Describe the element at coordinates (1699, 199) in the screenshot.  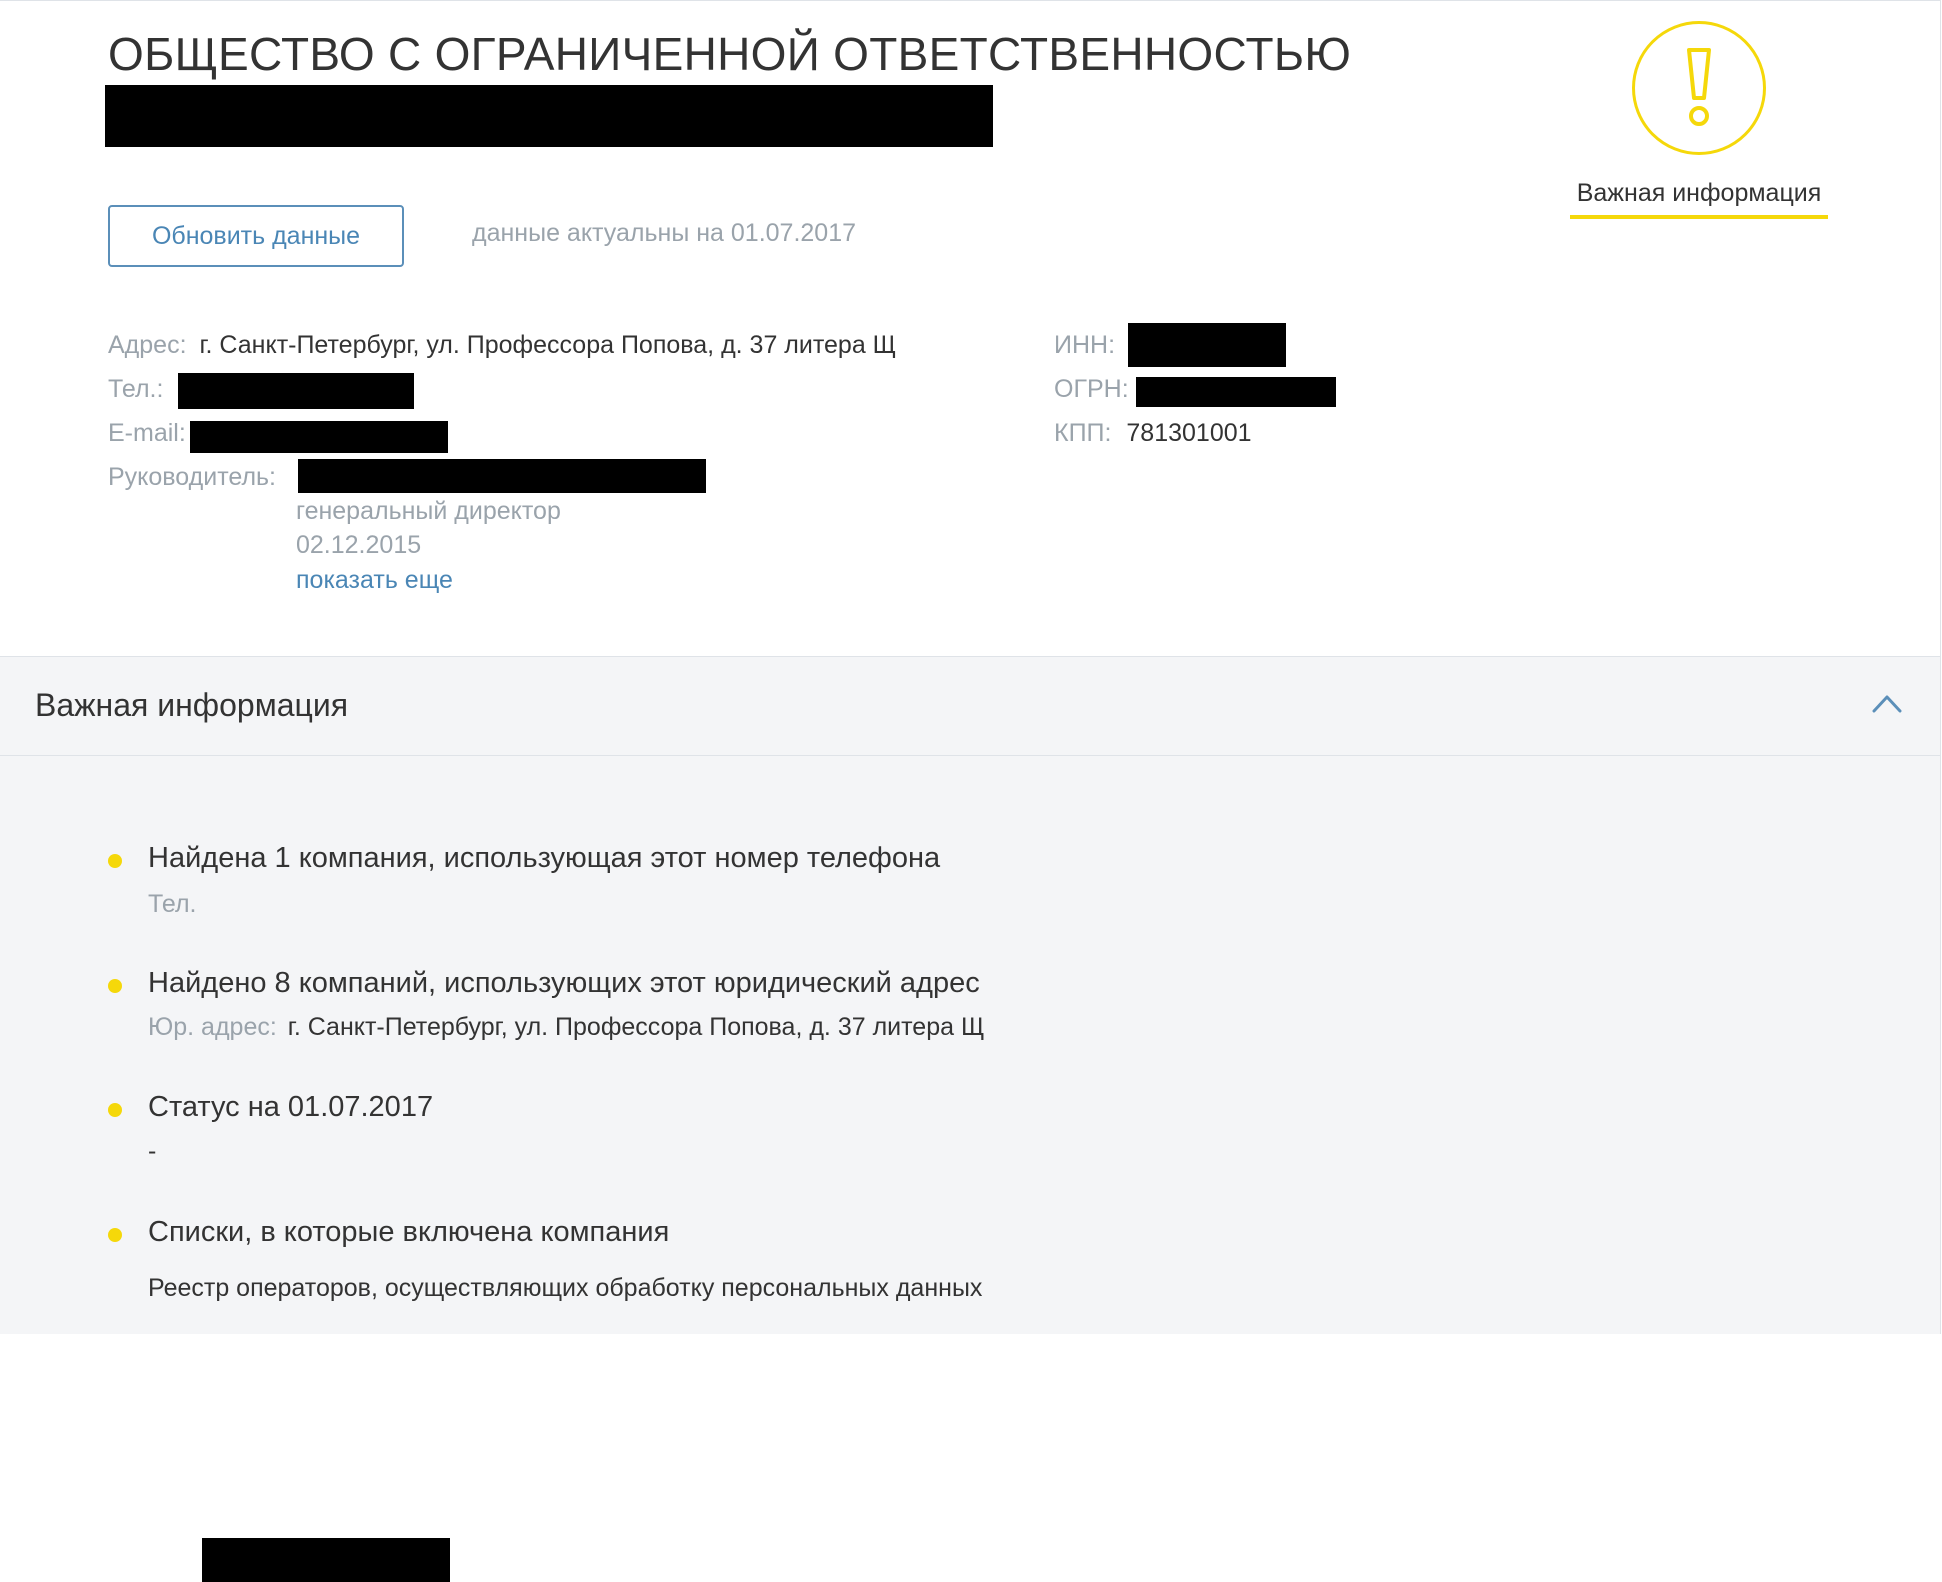
I see `important-info-link: Важная информация` at that location.